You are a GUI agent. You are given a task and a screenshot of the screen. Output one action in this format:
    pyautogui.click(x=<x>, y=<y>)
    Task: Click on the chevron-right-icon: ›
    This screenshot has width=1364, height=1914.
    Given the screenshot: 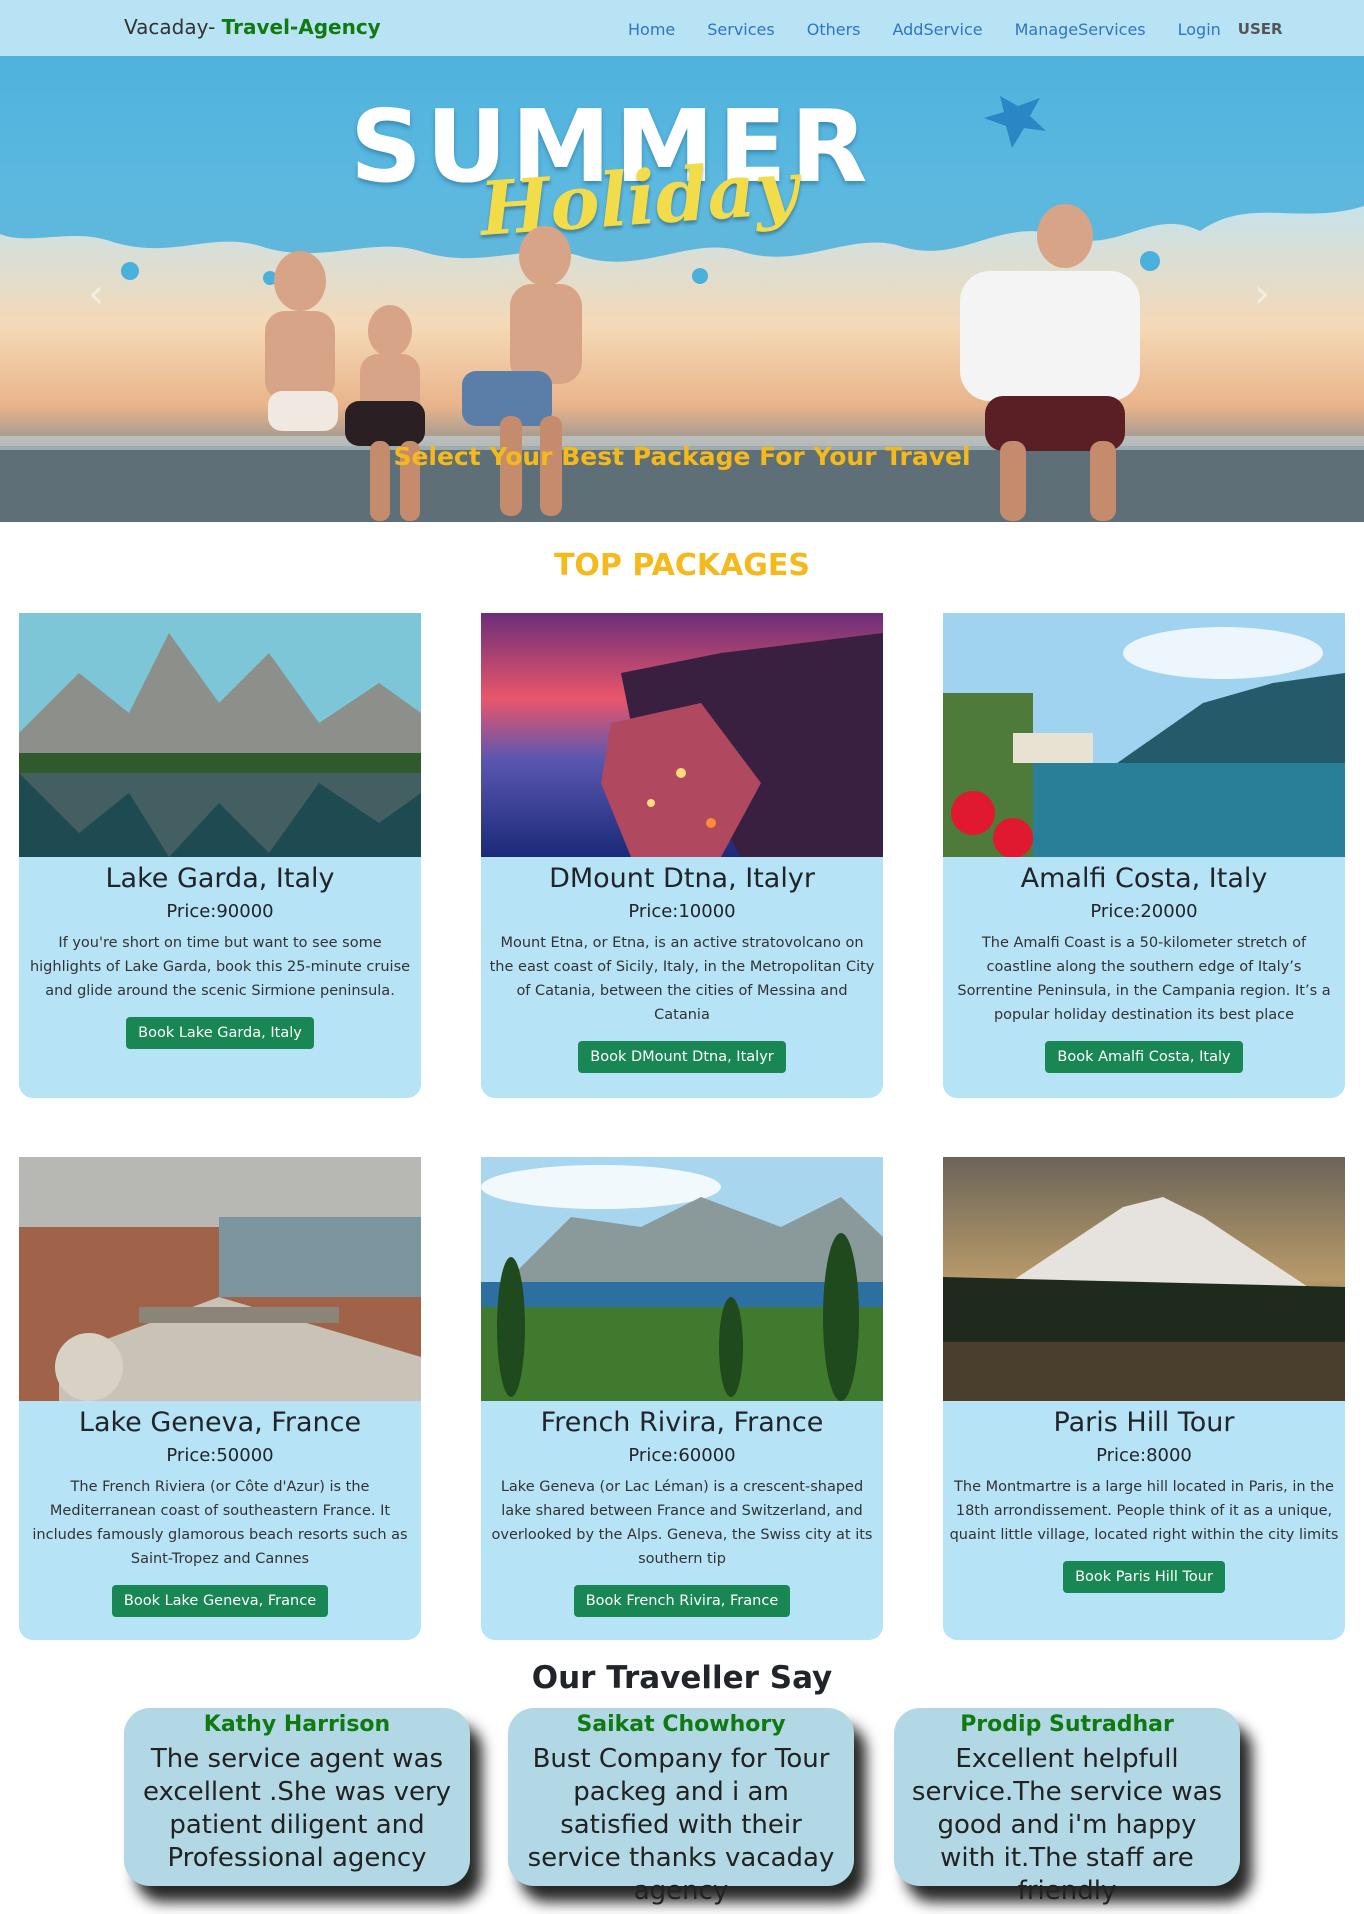 What is the action you would take?
    pyautogui.click(x=1262, y=294)
    